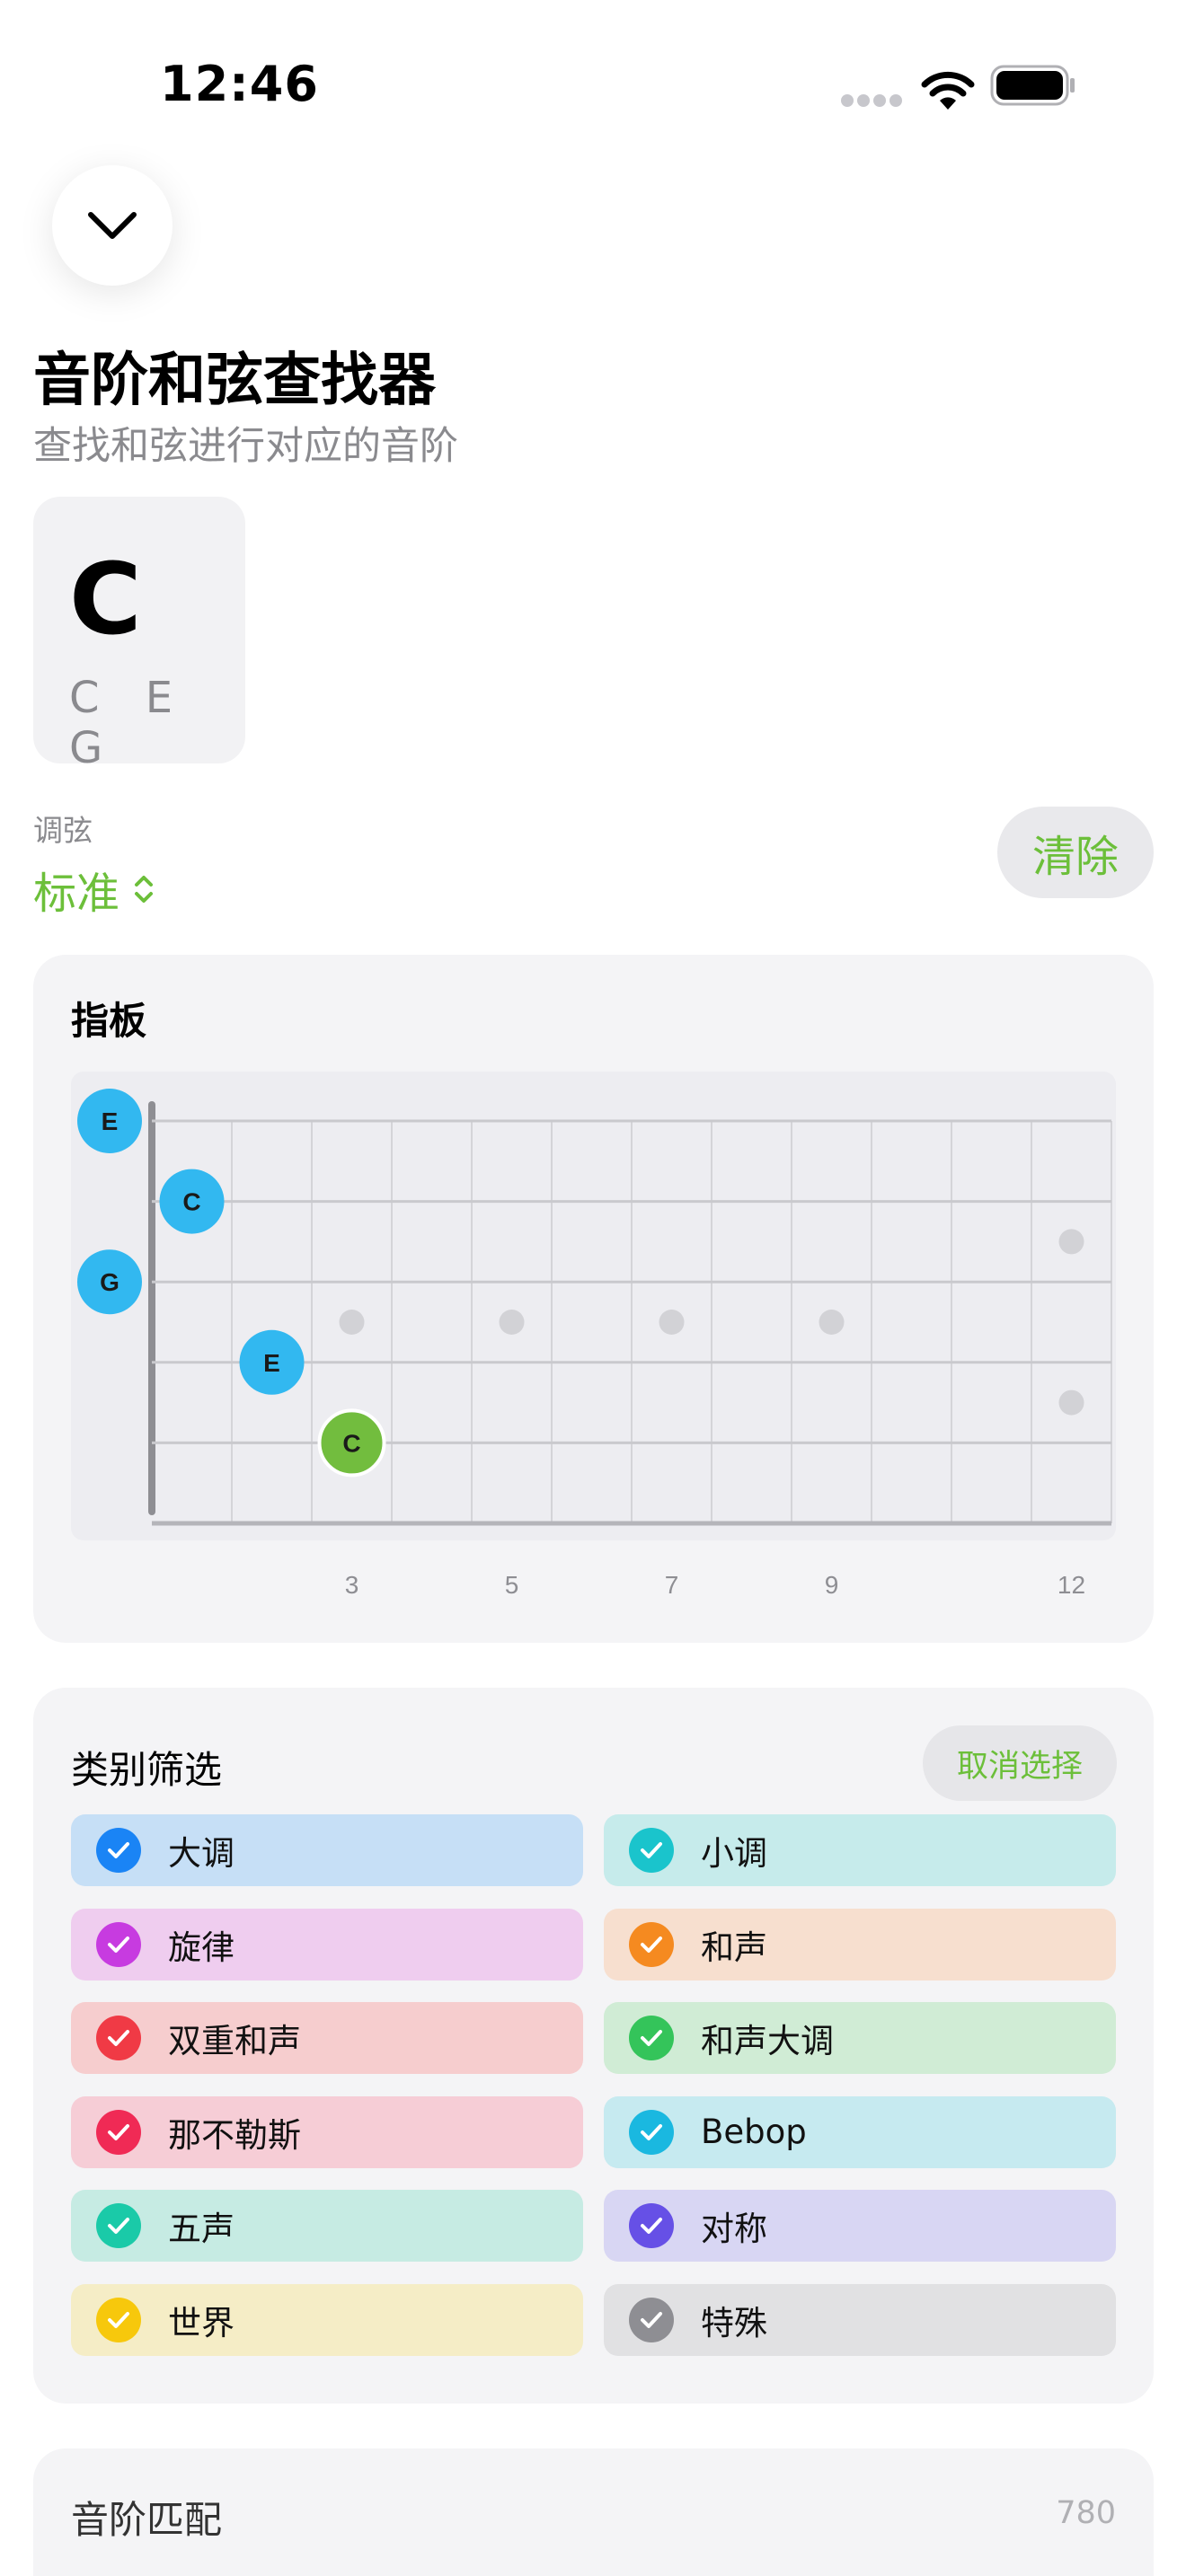 The width and height of the screenshot is (1186, 2576). I want to click on category-chip-label: 五声, so click(201, 2229).